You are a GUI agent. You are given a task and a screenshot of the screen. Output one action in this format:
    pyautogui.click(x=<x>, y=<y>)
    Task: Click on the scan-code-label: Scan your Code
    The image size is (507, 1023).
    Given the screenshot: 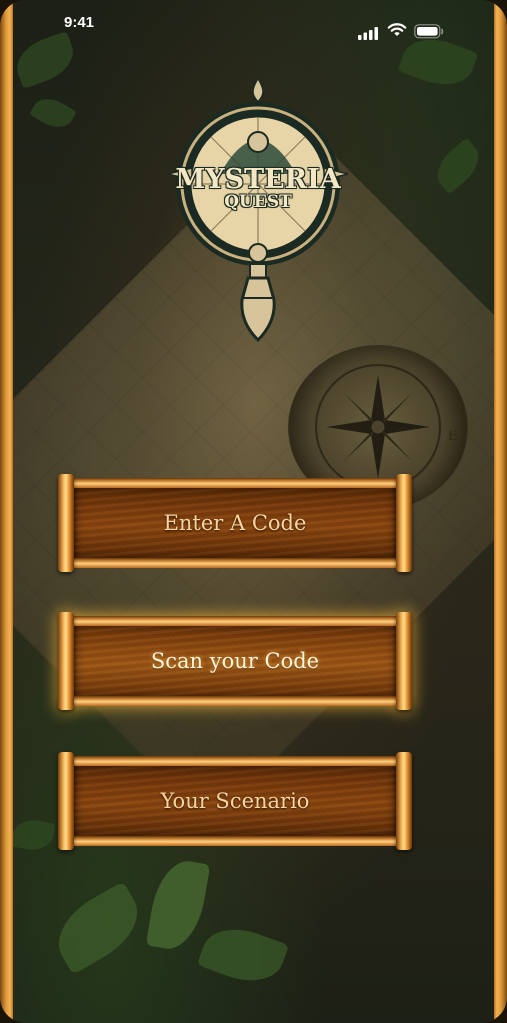 What is the action you would take?
    pyautogui.click(x=235, y=661)
    